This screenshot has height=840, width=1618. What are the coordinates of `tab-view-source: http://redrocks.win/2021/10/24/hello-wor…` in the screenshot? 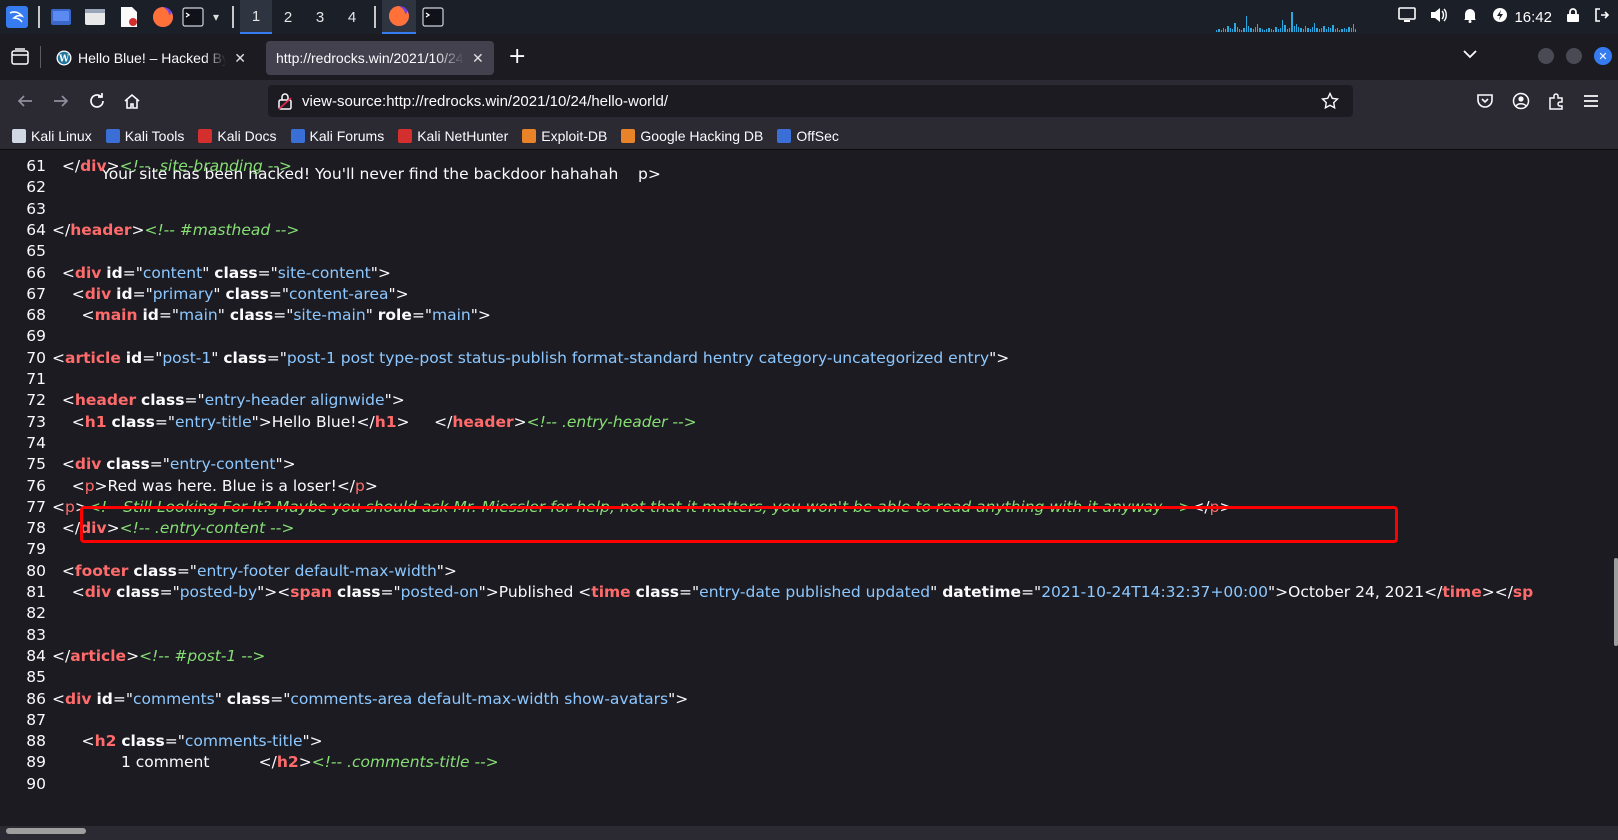 It's located at (380, 58).